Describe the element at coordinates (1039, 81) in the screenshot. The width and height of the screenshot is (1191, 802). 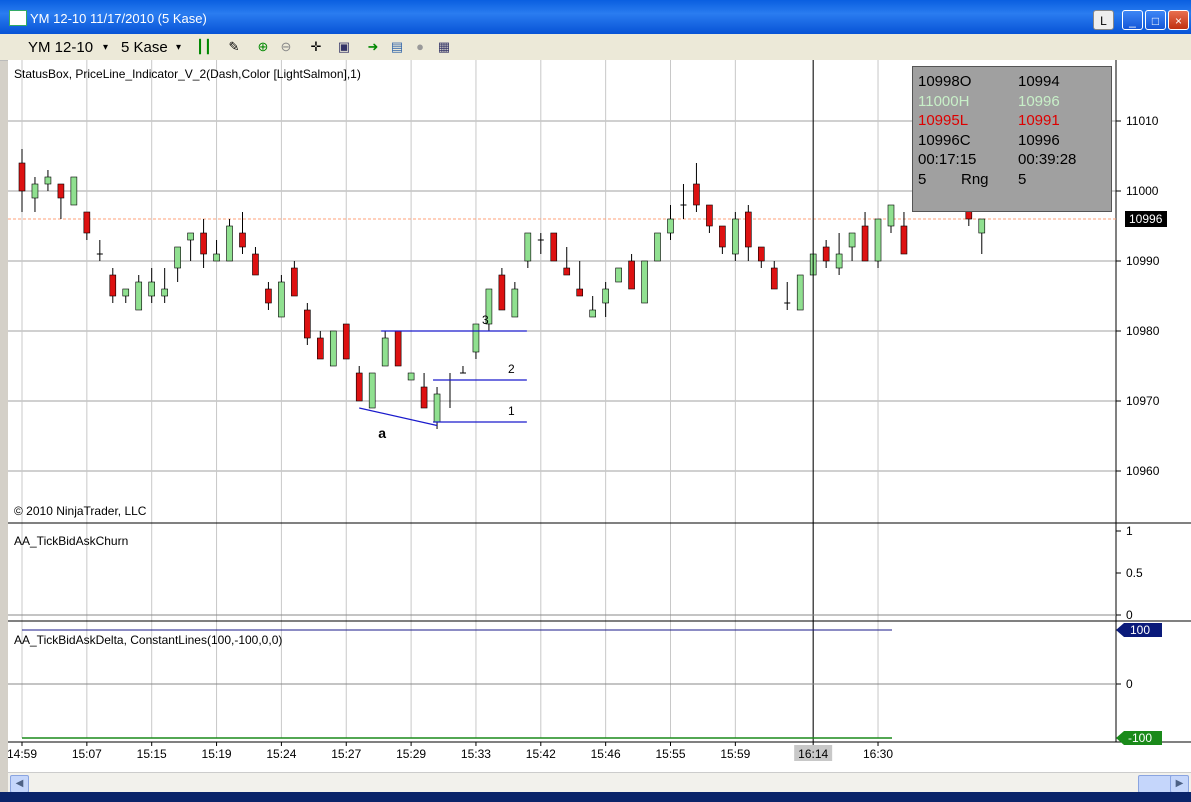
I see `status-value: 10994` at that location.